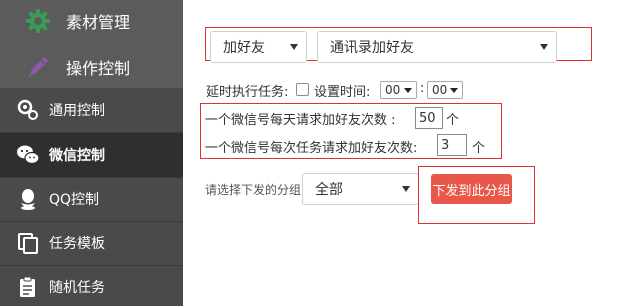  What do you see at coordinates (77, 244) in the screenshot?
I see `sidebar-item-label: 任务模板` at bounding box center [77, 244].